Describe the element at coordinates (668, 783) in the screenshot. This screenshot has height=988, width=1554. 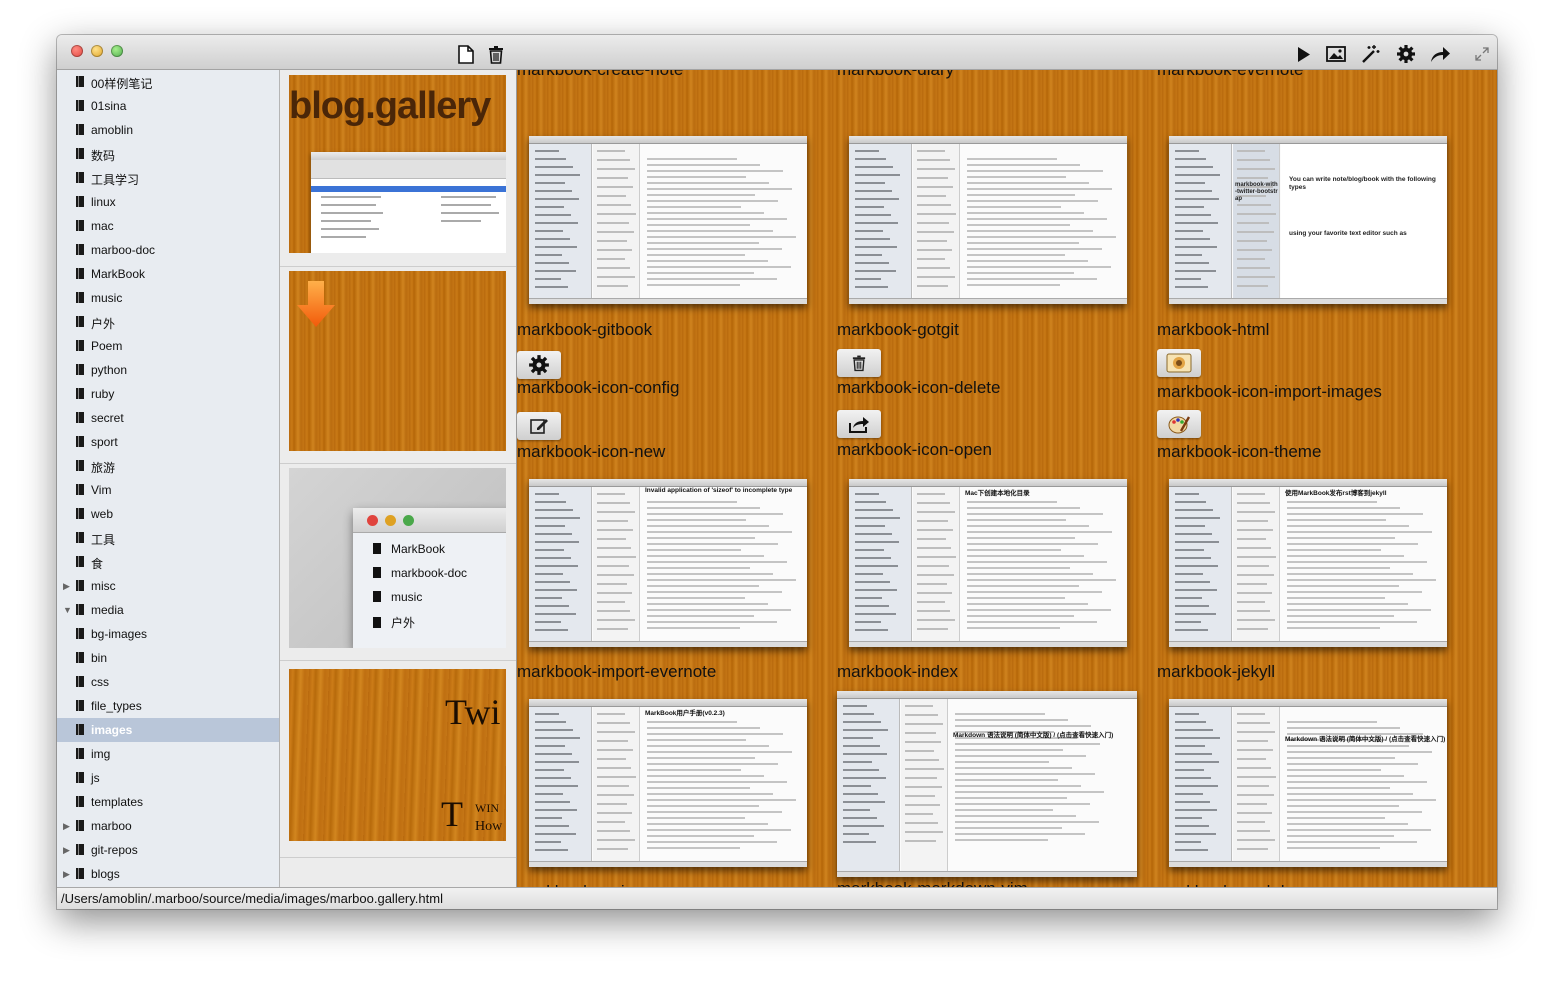
I see `gallery-thumbnail: MarkBook用户手册(v0.2.3)` at that location.